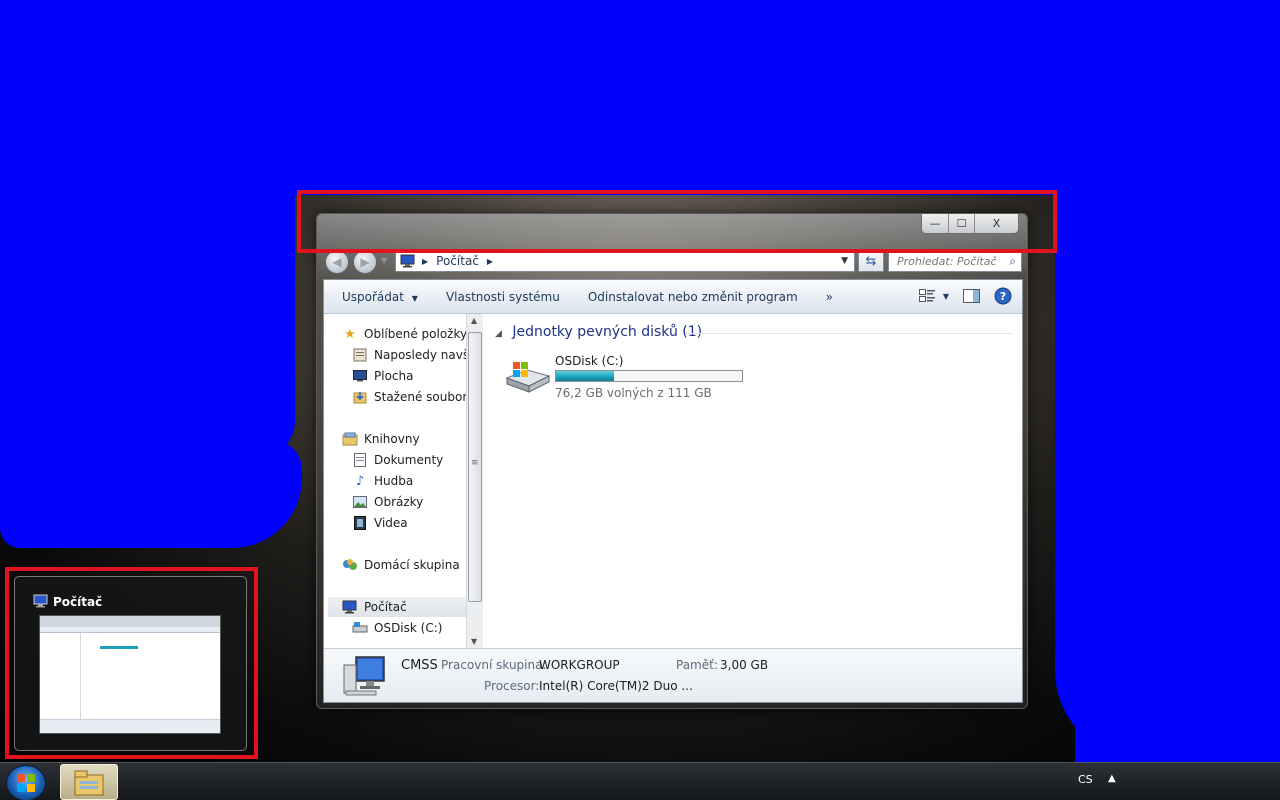 The width and height of the screenshot is (1280, 800). What do you see at coordinates (364, 677) in the screenshot?
I see `computer-large-icon` at bounding box center [364, 677].